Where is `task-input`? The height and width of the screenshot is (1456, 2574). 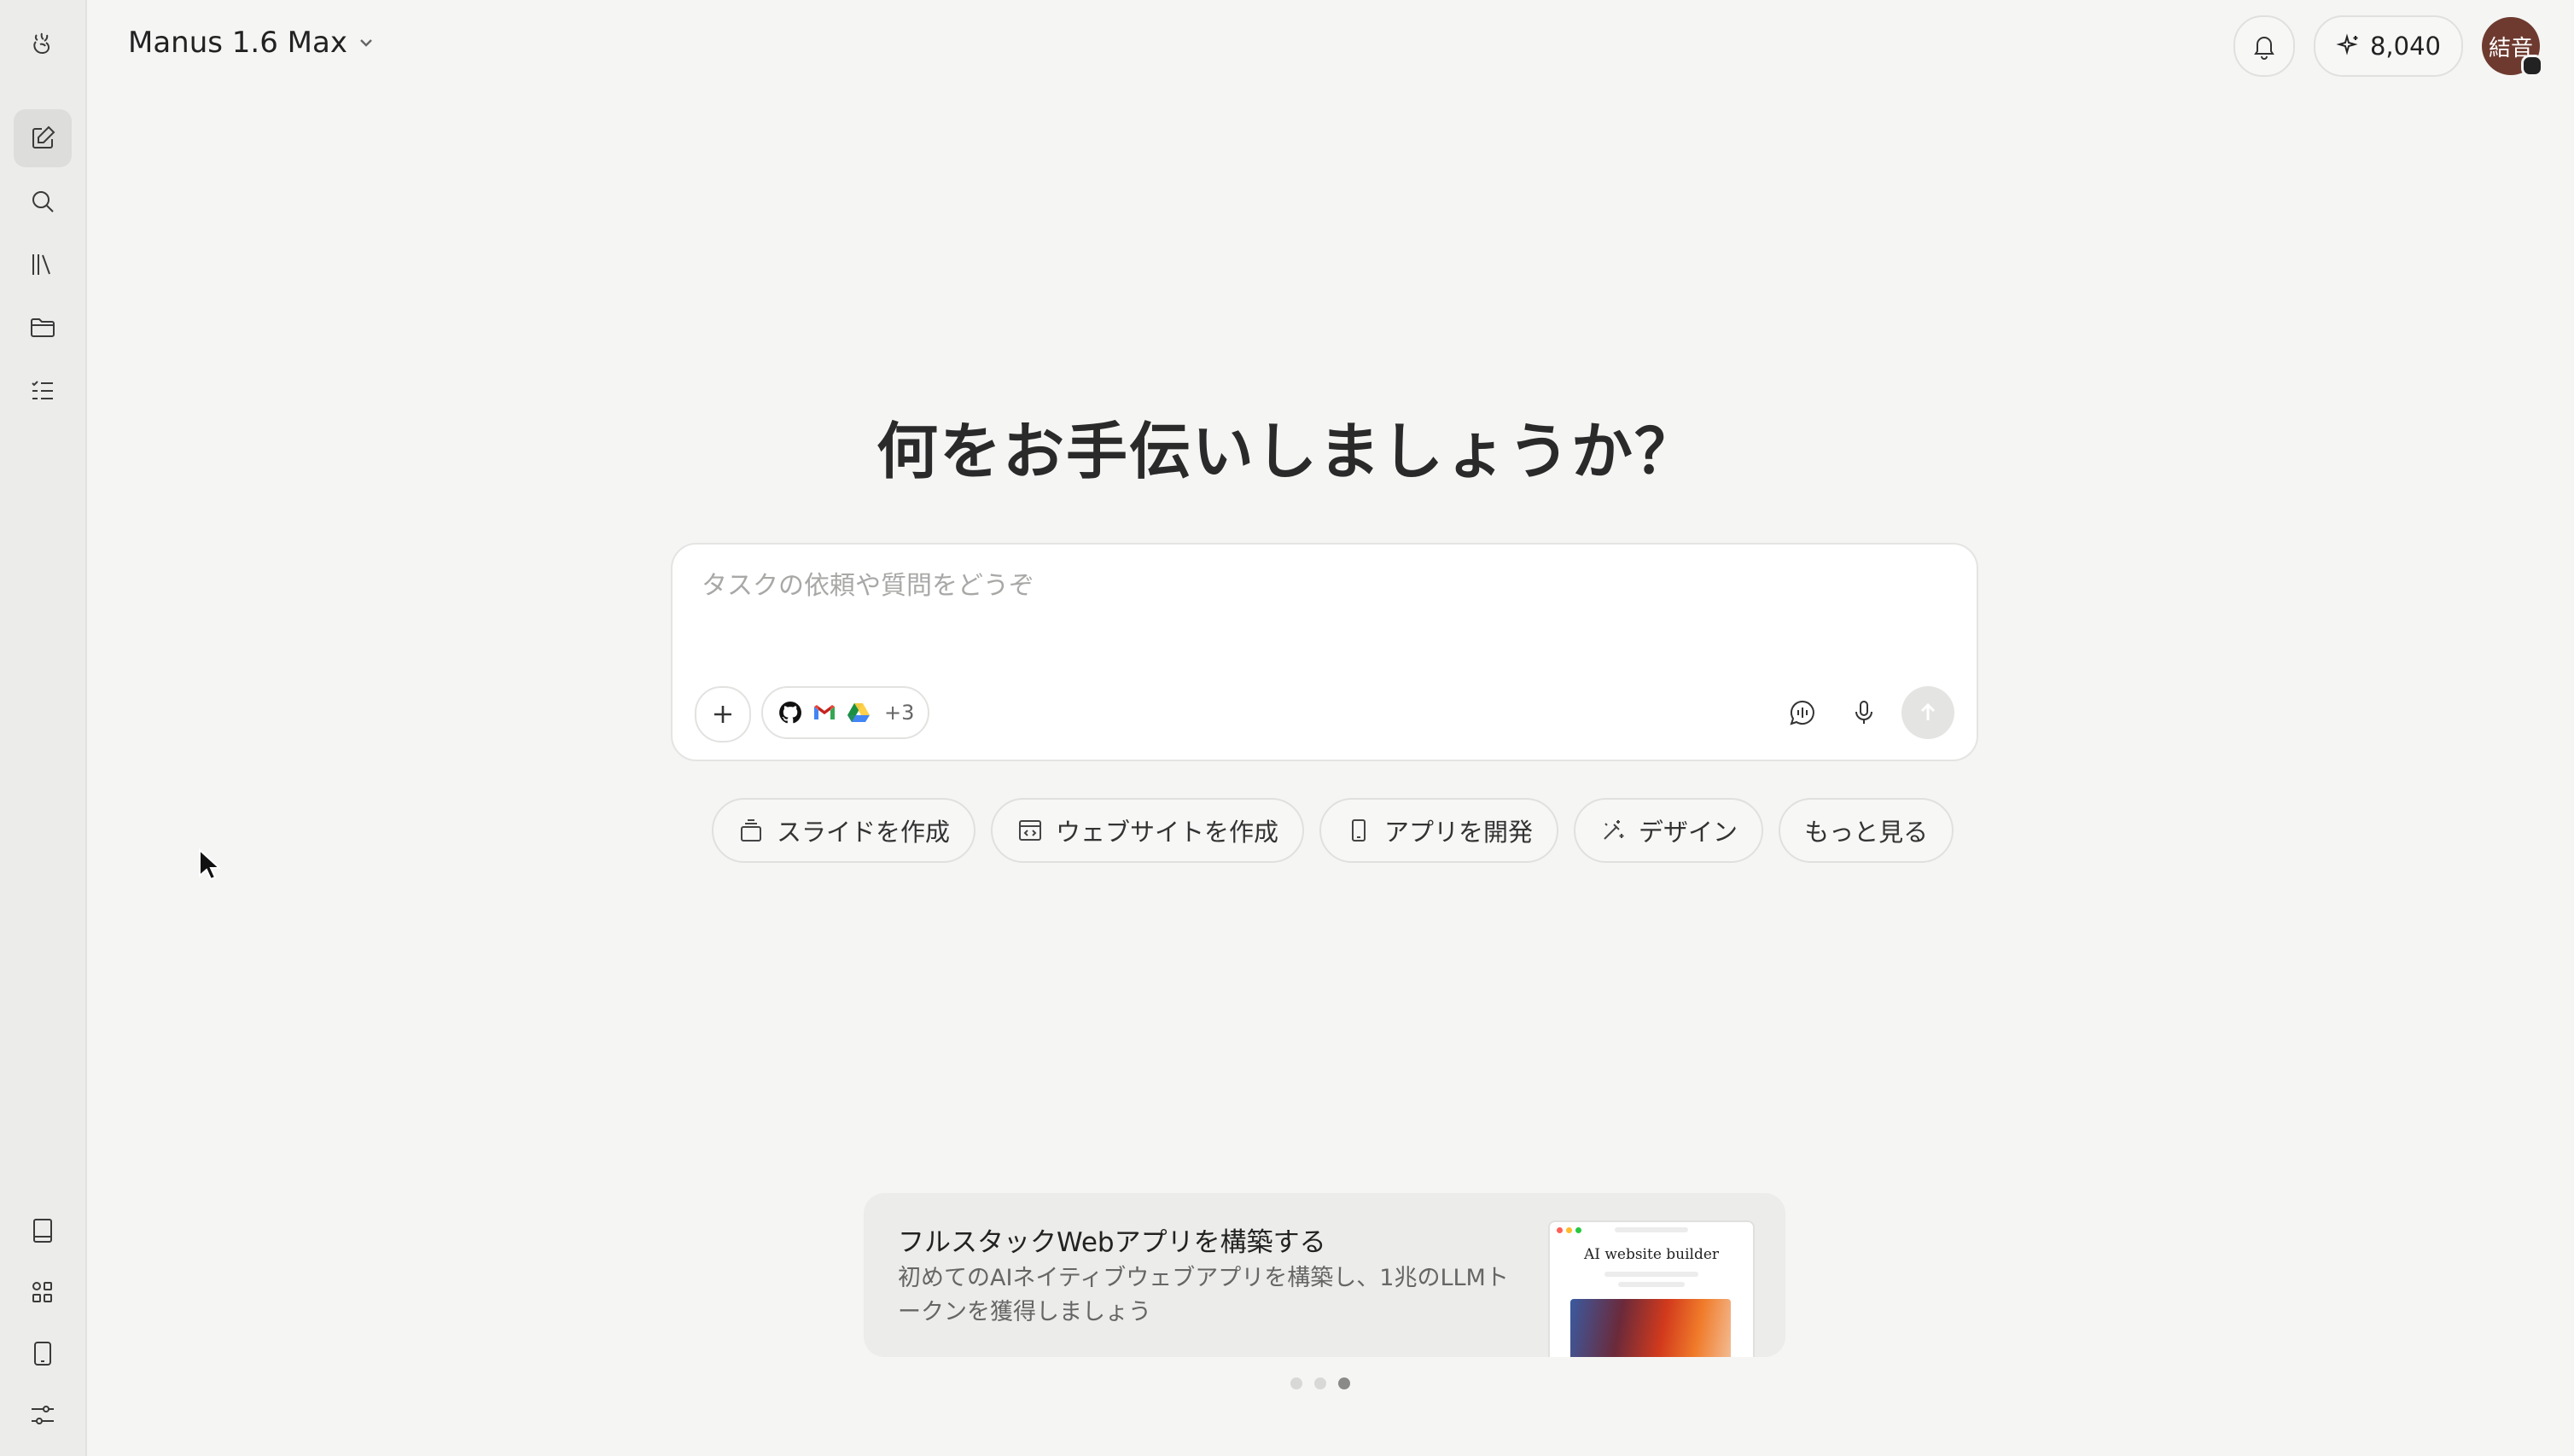 task-input is located at coordinates (1324, 586).